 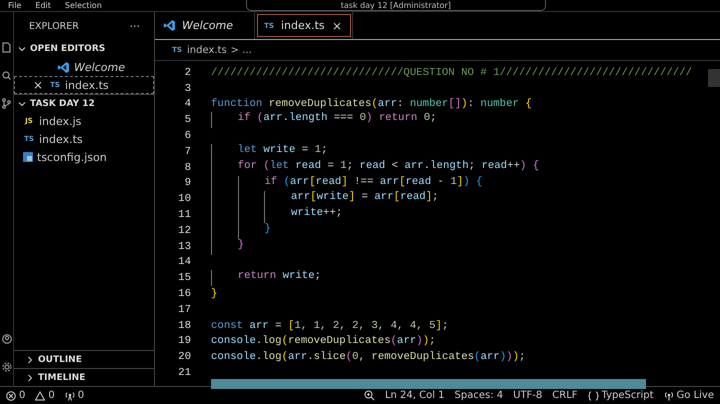 What do you see at coordinates (184, 294) in the screenshot?
I see `line-number: 16` at bounding box center [184, 294].